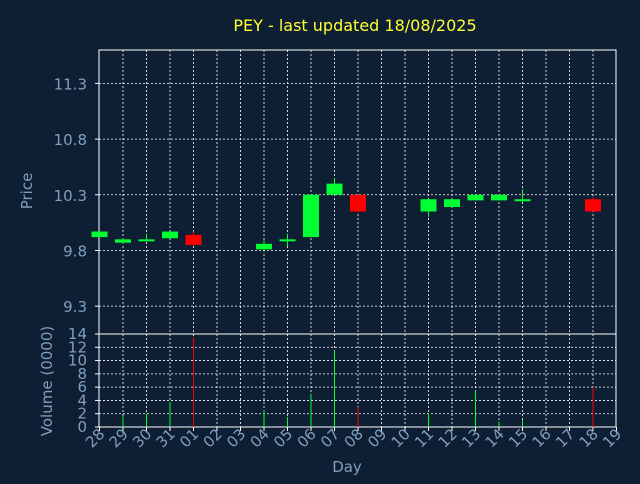 The height and width of the screenshot is (484, 640). What do you see at coordinates (347, 467) in the screenshot?
I see `x-axis-label: Day` at bounding box center [347, 467].